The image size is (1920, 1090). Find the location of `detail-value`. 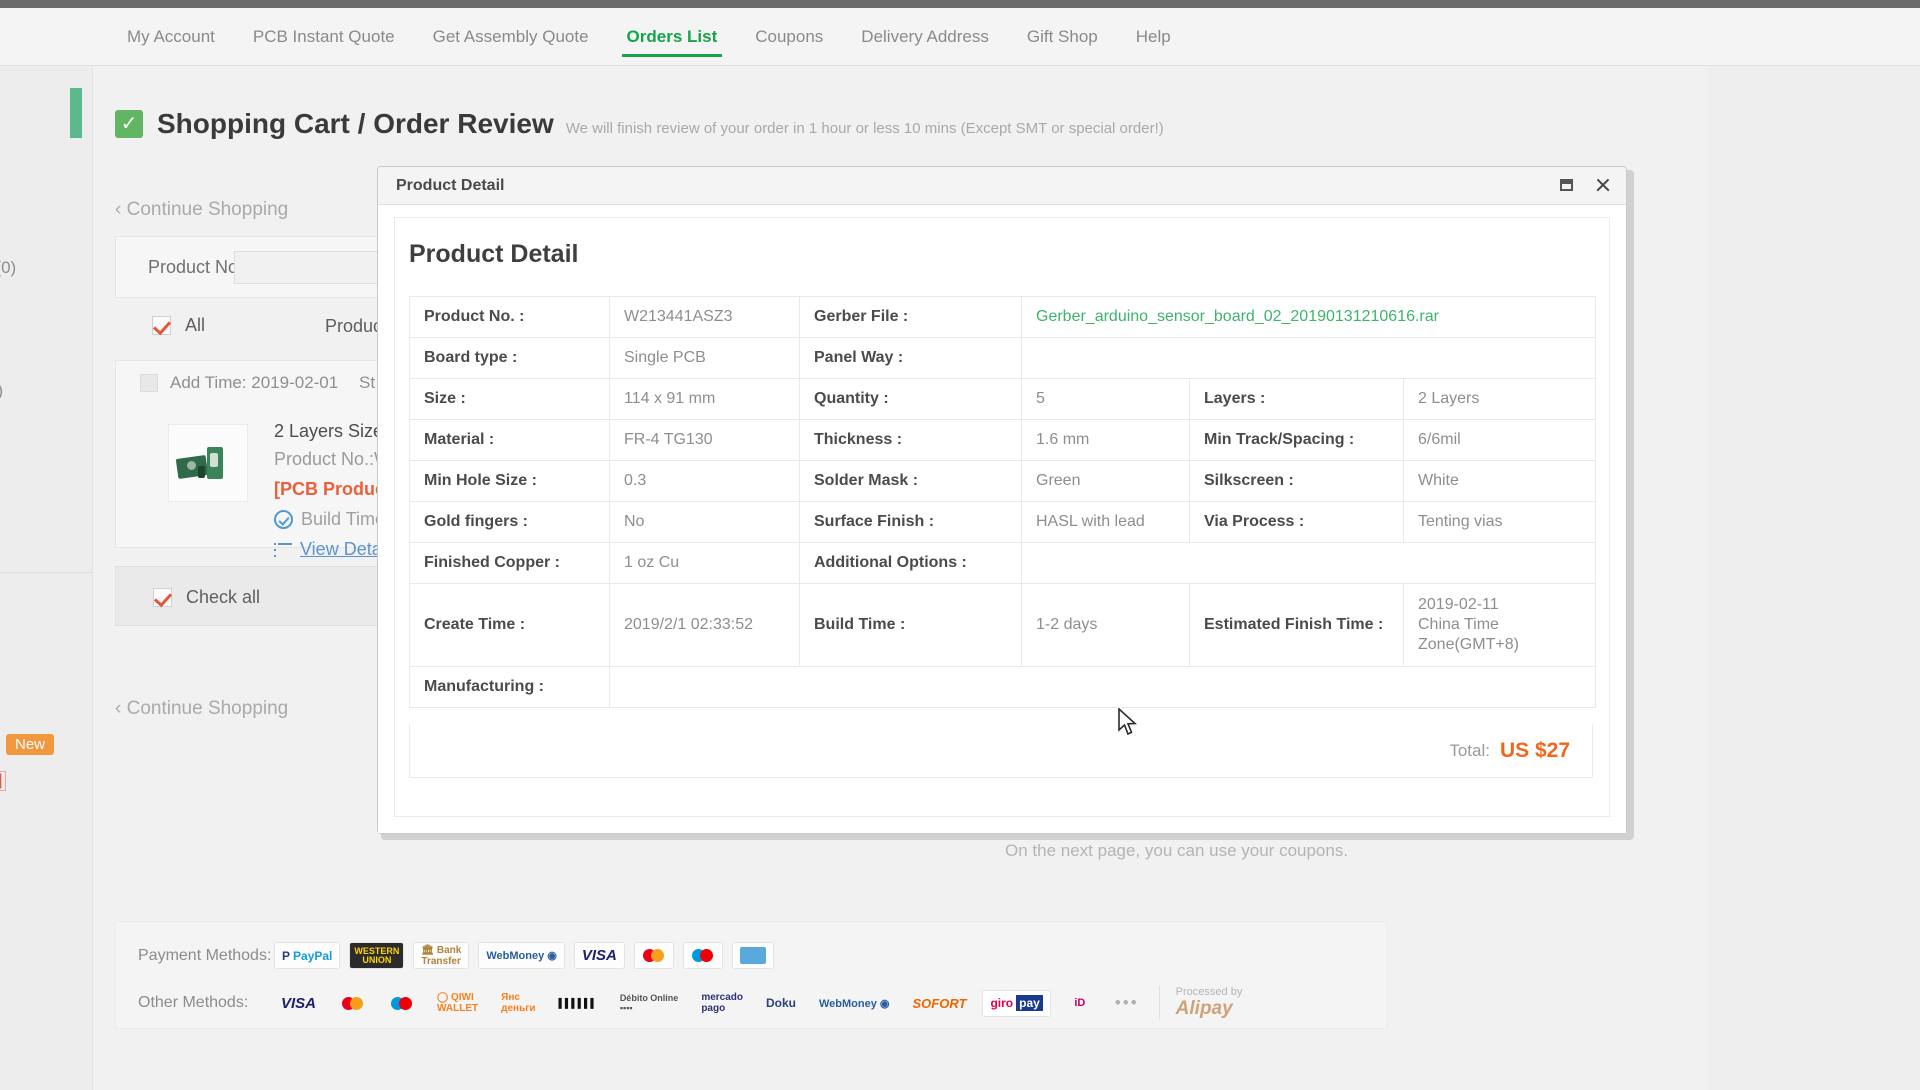

detail-value is located at coordinates (1308, 358).